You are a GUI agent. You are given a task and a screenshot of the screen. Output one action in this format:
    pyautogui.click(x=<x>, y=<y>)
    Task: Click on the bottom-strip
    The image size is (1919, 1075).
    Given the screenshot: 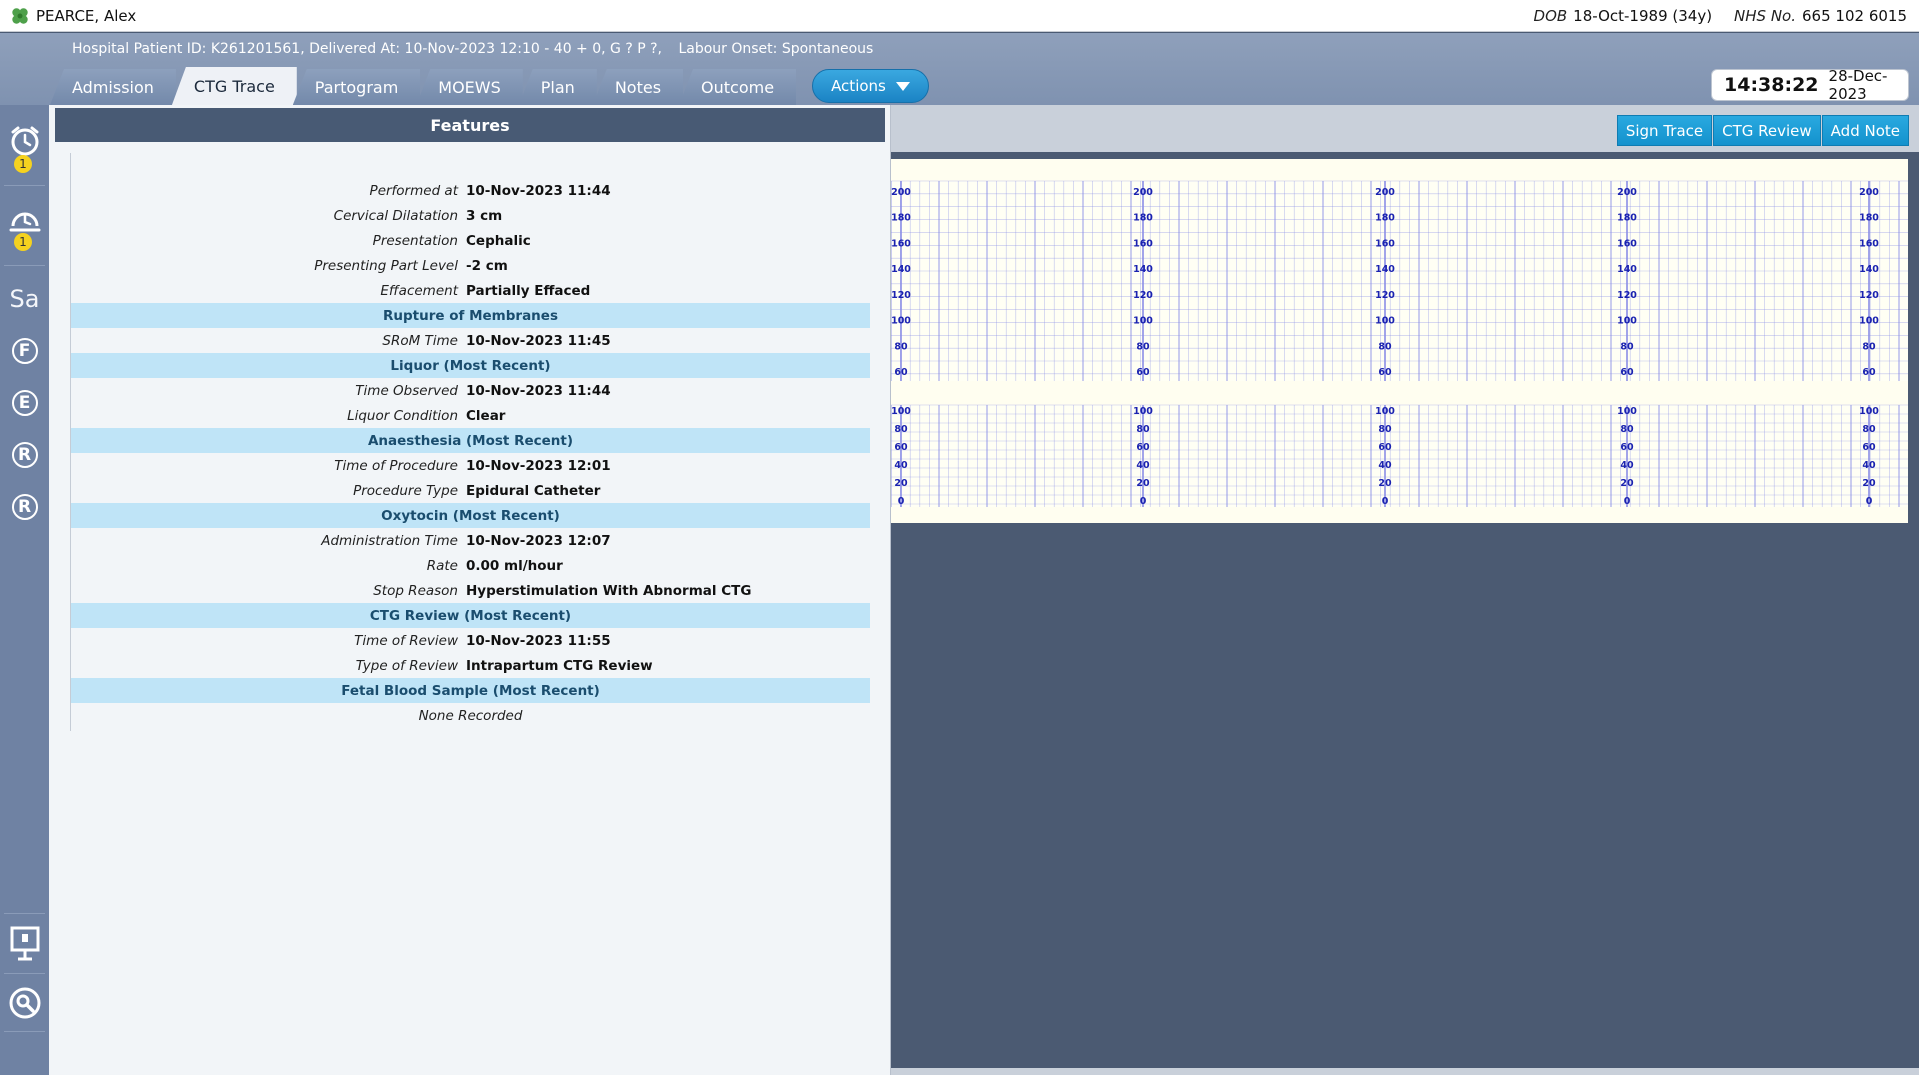 What is the action you would take?
    pyautogui.click(x=1405, y=1071)
    